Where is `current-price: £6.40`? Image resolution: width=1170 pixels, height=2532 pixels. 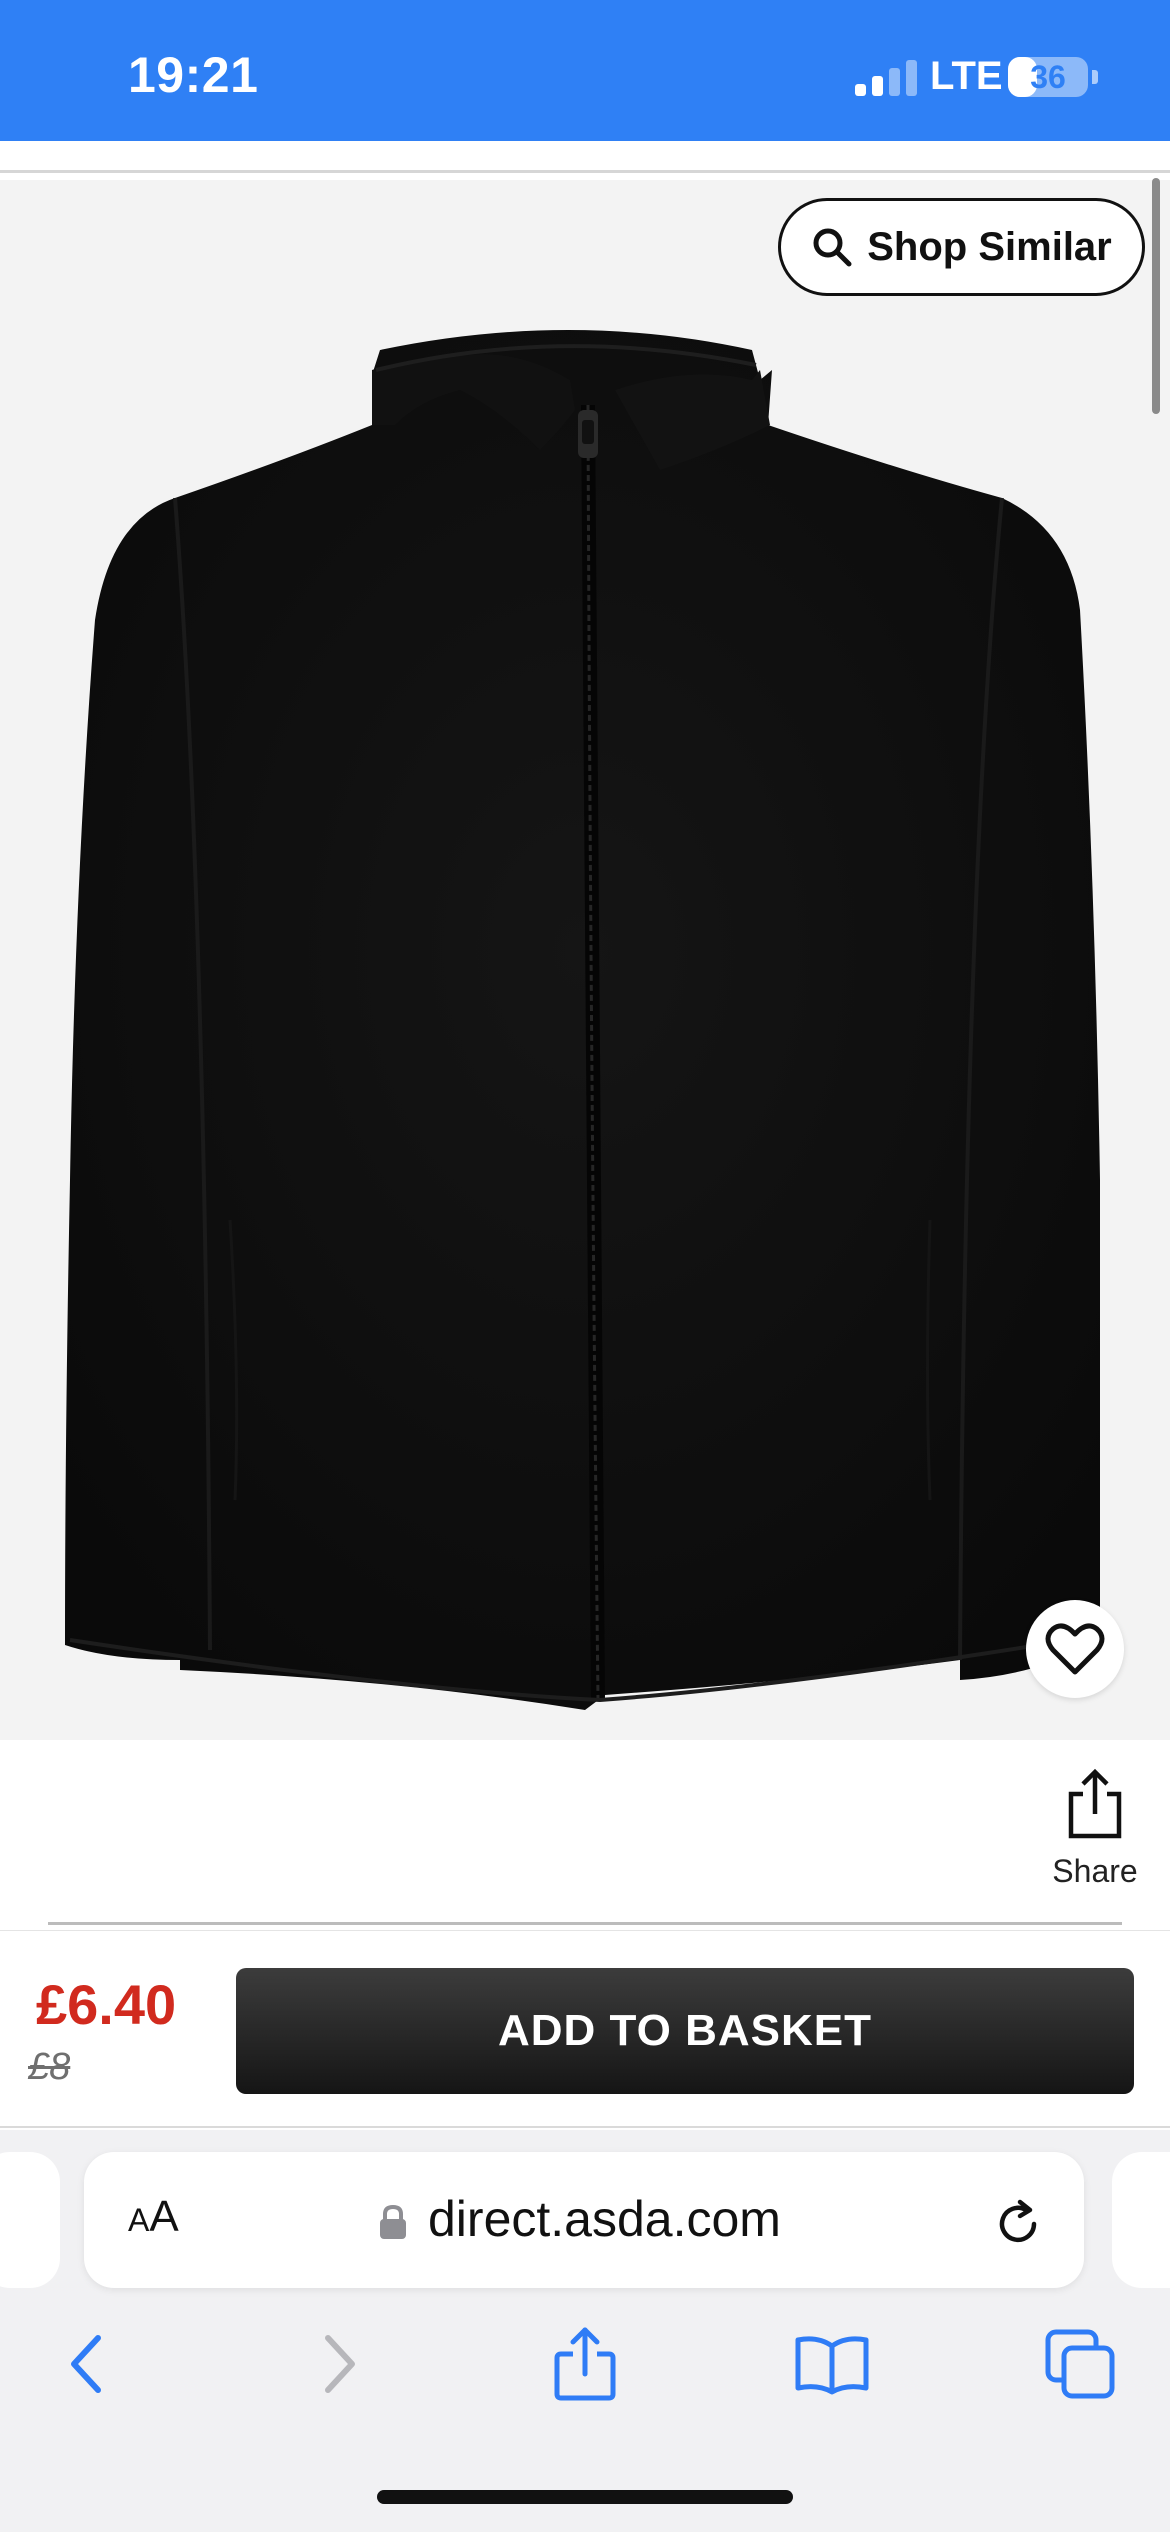 current-price: £6.40 is located at coordinates (106, 2004).